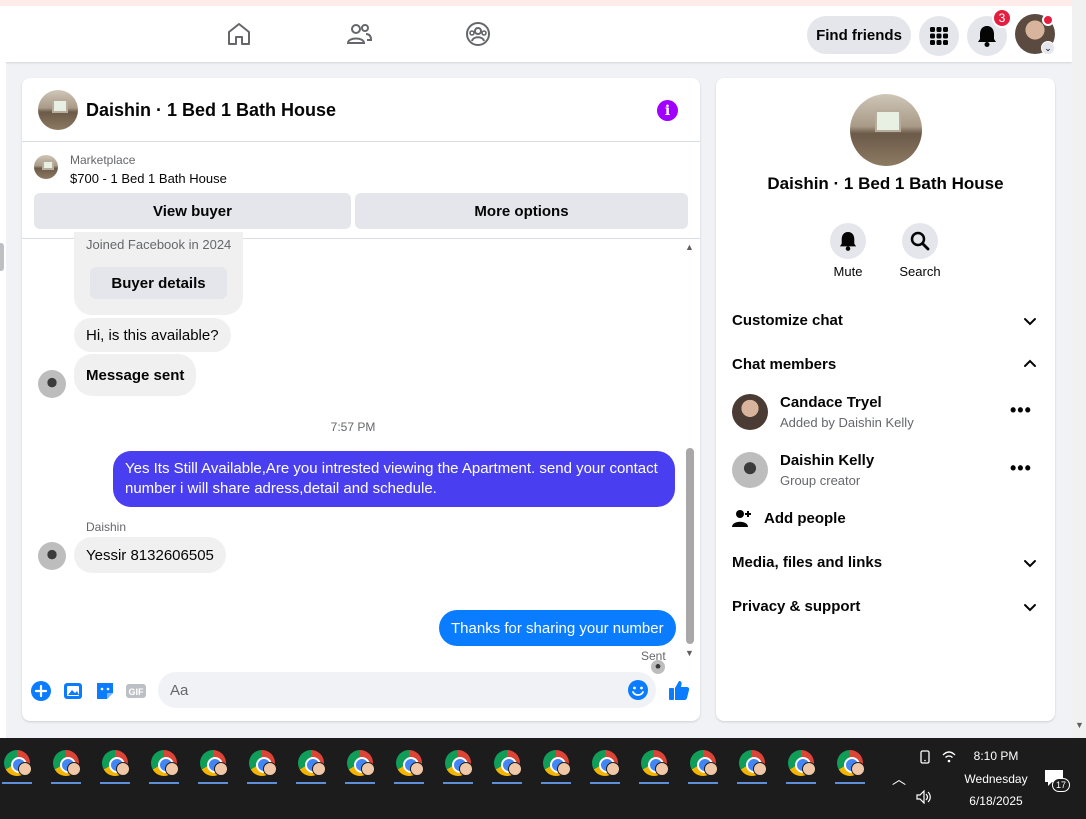  Describe the element at coordinates (41, 691) in the screenshot. I see `plus-icon` at that location.